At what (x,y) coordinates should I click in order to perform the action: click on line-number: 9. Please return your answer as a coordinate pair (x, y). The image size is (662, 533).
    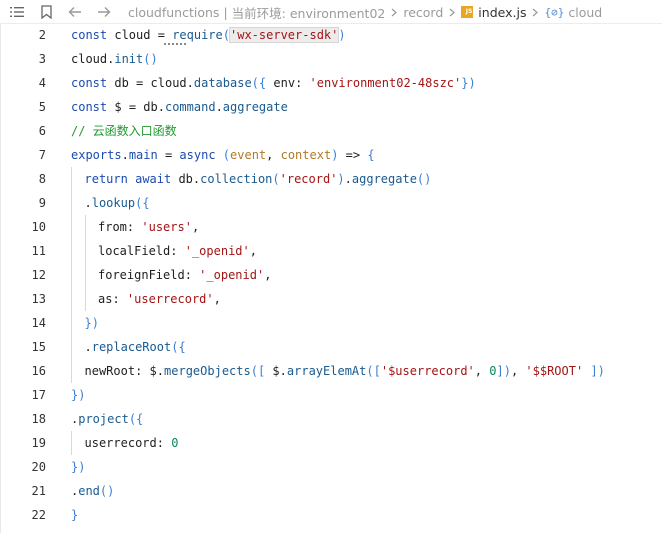
    Looking at the image, I should click on (42, 203).